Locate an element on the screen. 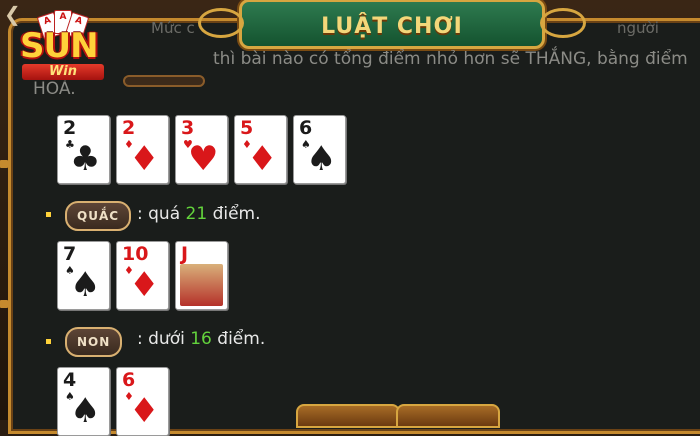 Image resolution: width=700 pixels, height=436 pixels. card-rank: J is located at coordinates (185, 254).